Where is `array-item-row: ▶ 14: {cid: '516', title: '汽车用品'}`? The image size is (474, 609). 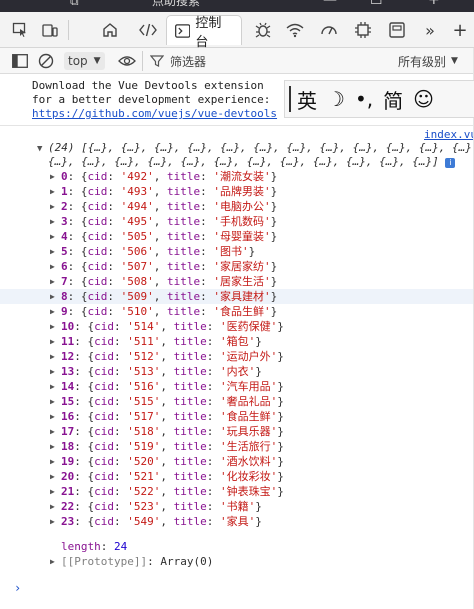
array-item-row: ▶ 14: {cid: '516', title: '汽车用品'} is located at coordinates (237, 386).